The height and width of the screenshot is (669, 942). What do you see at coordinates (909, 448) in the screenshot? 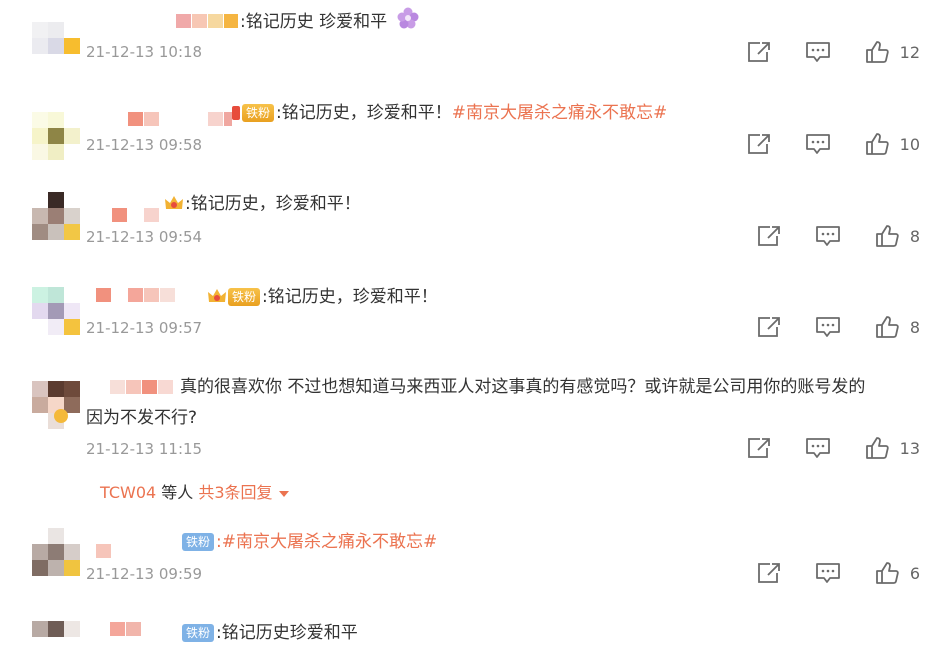
I see `like-count: 13` at bounding box center [909, 448].